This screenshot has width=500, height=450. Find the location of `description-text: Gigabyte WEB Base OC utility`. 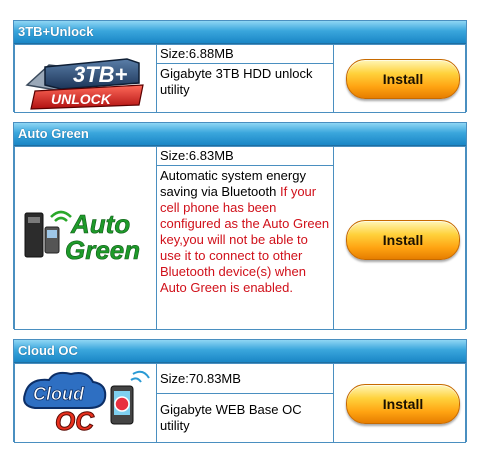

description-text: Gigabyte WEB Base OC utility is located at coordinates (231, 417).